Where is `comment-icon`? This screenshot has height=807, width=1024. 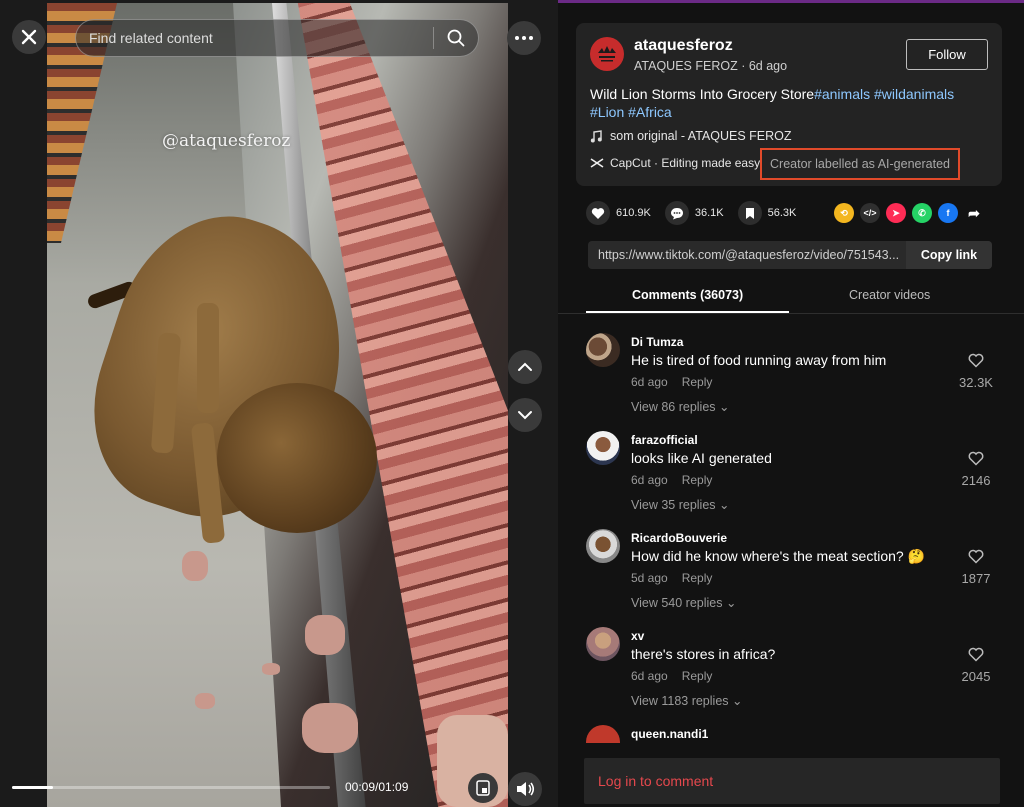
comment-icon is located at coordinates (676, 213).